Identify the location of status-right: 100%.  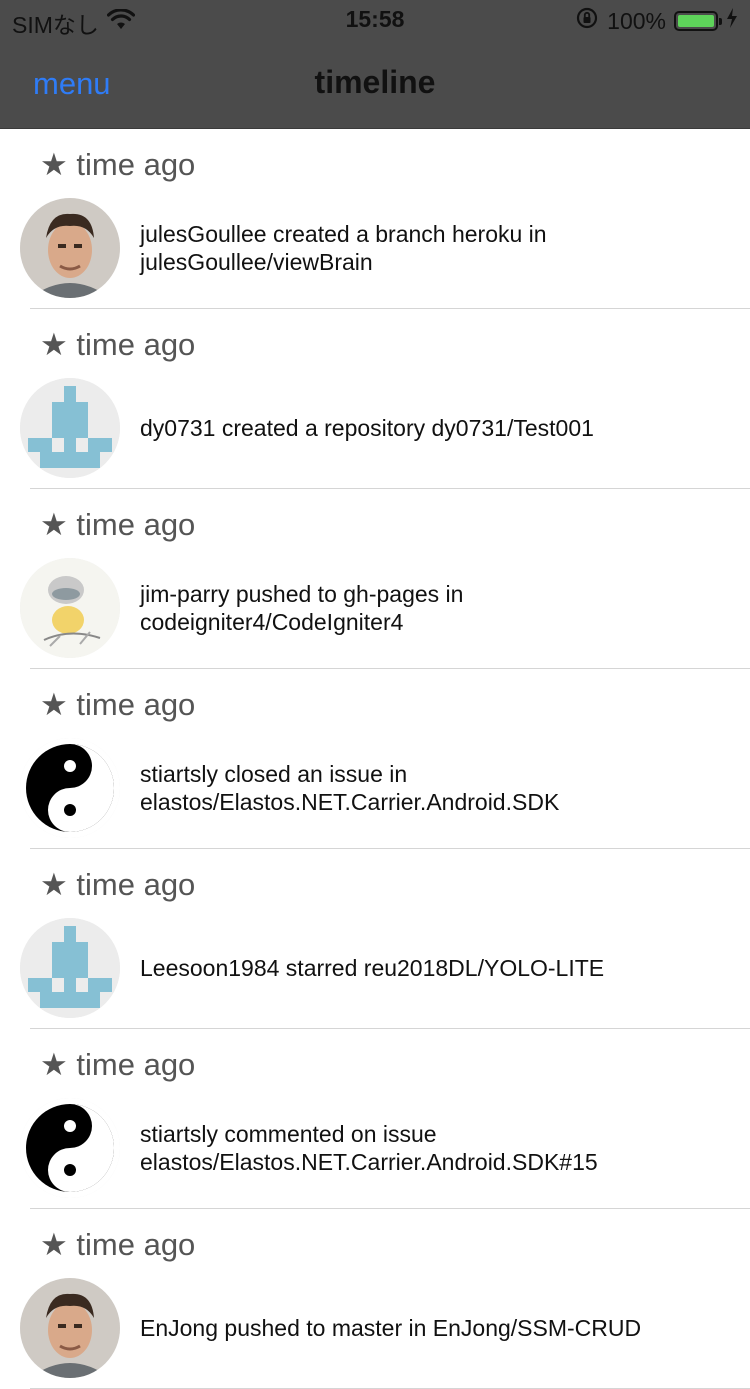
(656, 21).